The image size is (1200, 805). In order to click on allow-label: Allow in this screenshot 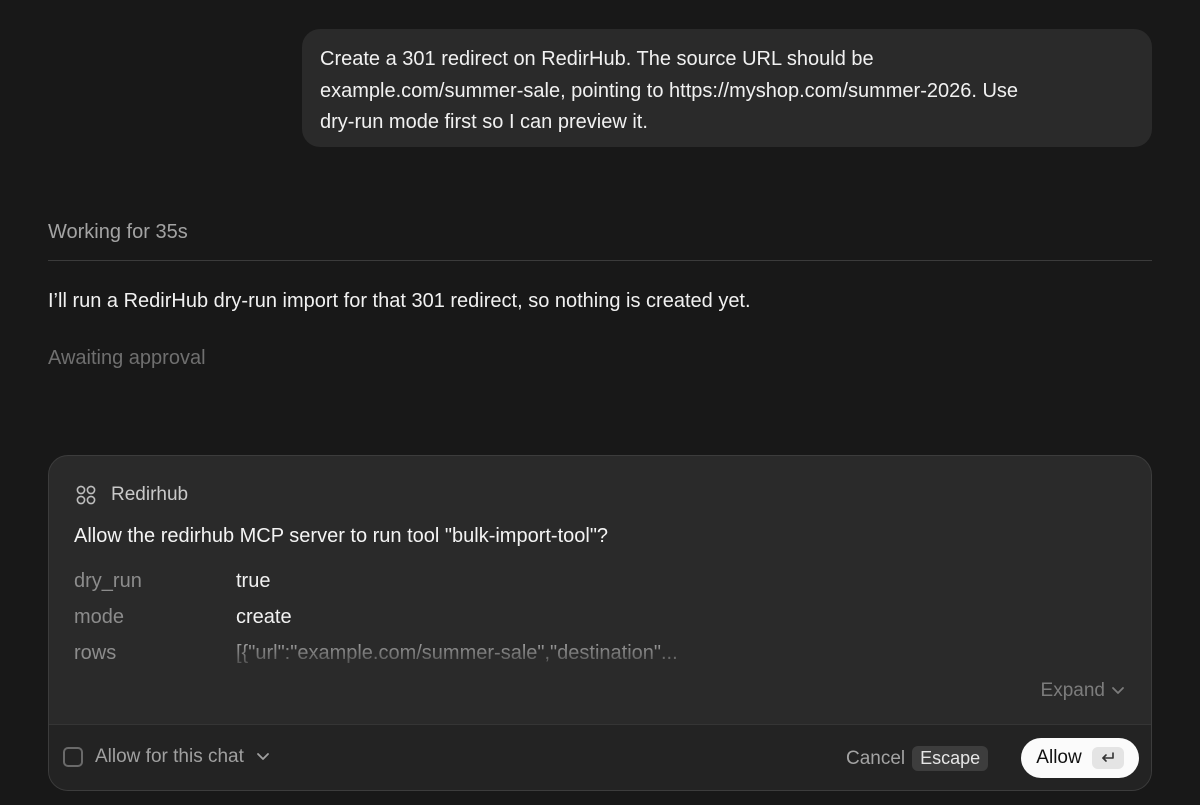, I will do `click(1059, 757)`.